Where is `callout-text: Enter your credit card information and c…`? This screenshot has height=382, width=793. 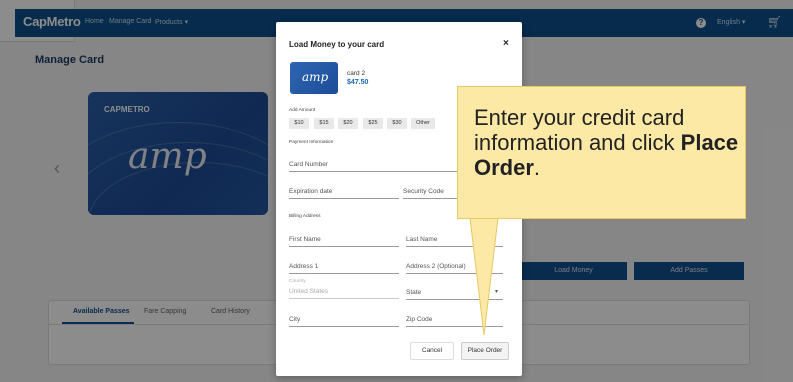
callout-text: Enter your credit card information and c… is located at coordinates (606, 142).